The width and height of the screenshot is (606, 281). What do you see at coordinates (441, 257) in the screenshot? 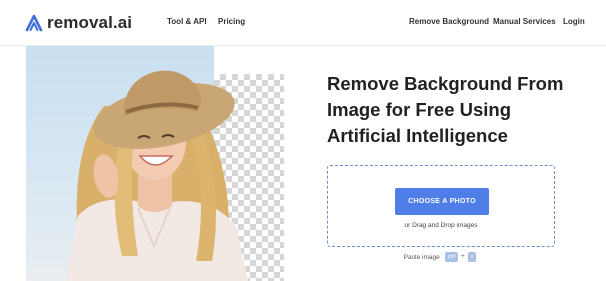
I see `paste-hint: Paste image ctrl + v` at bounding box center [441, 257].